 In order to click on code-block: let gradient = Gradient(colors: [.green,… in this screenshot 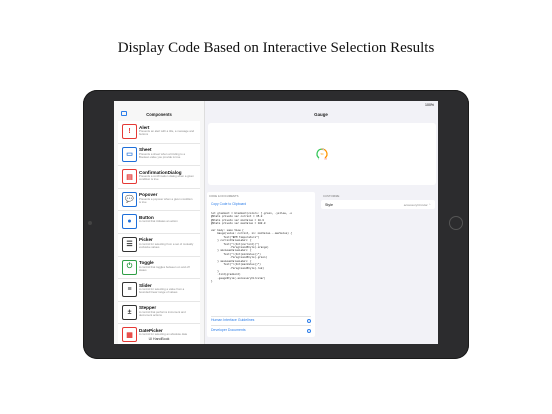, I will do `click(251, 248)`.